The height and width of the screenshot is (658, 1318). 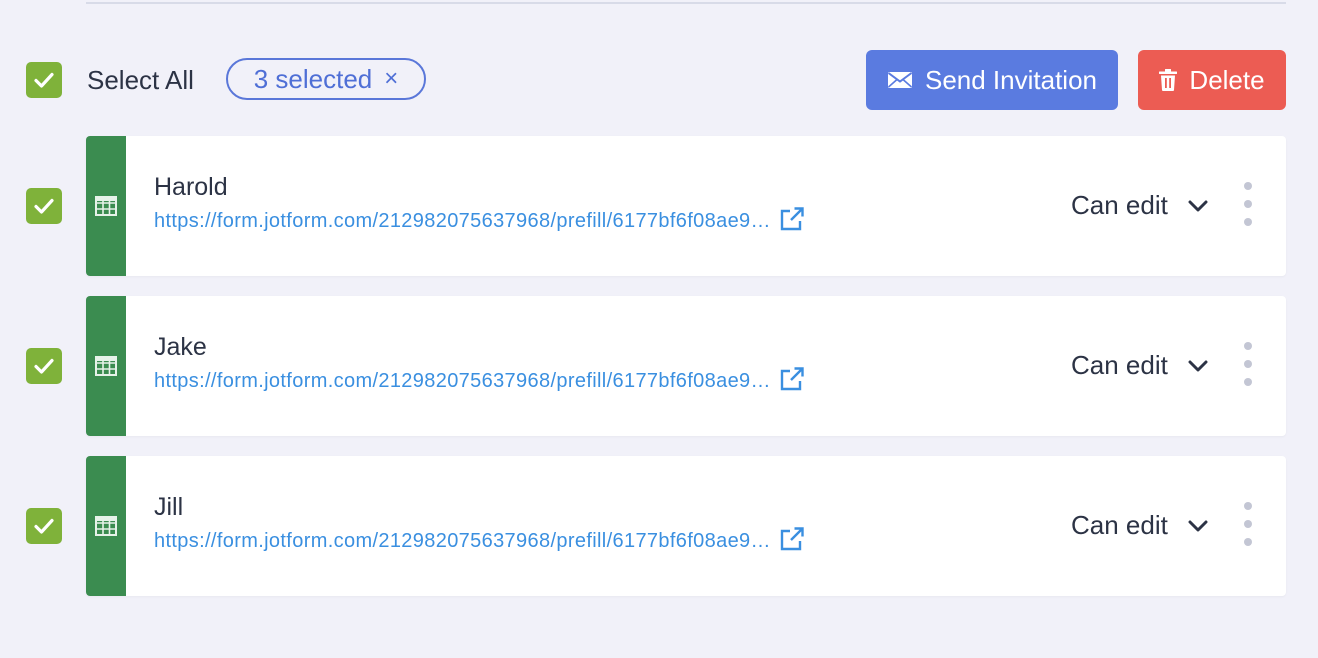 What do you see at coordinates (169, 507) in the screenshot?
I see `recipient-name: Jill` at bounding box center [169, 507].